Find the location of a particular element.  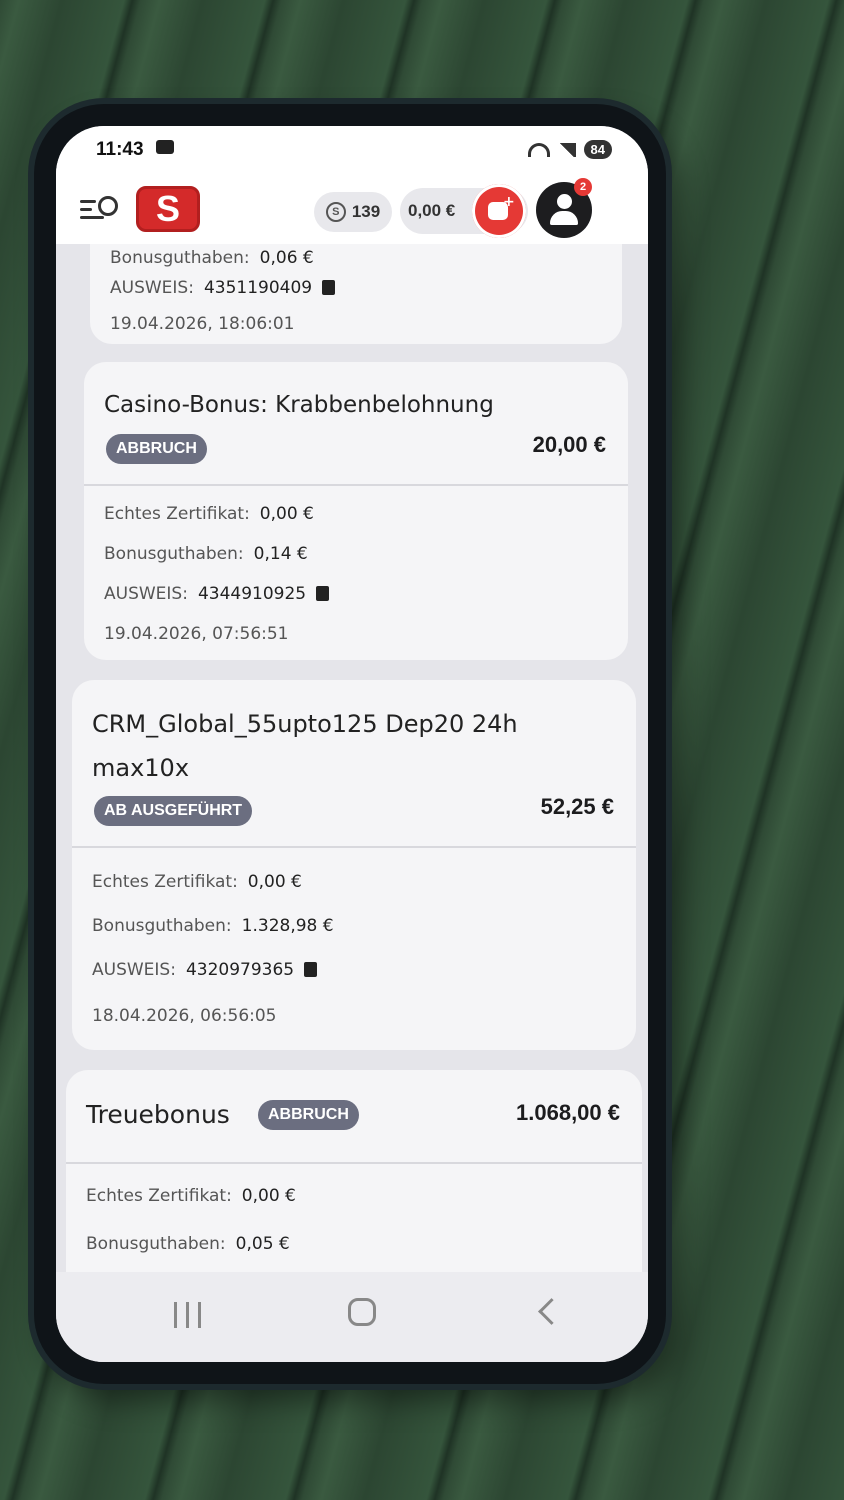

plus-icon: + is located at coordinates (509, 202).